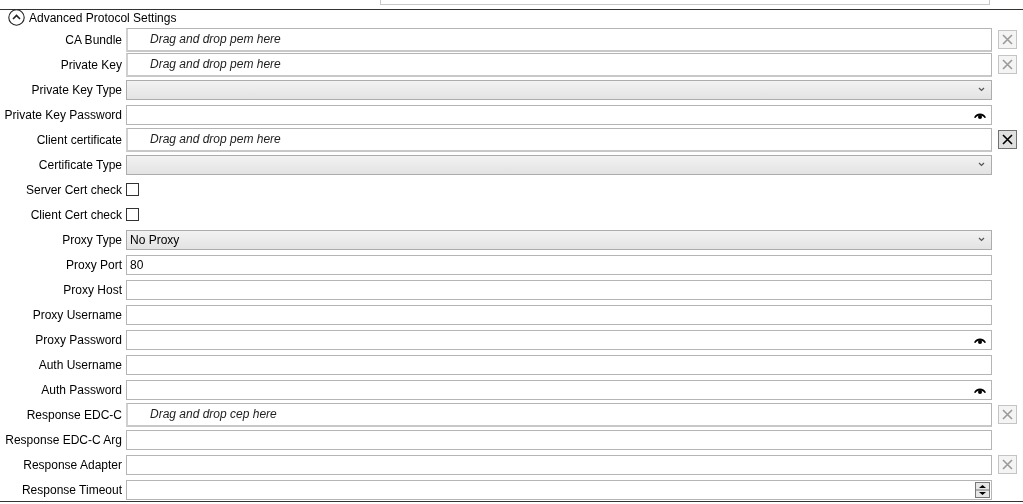  What do you see at coordinates (79, 164) in the screenshot?
I see `field-label: Certificate Type` at bounding box center [79, 164].